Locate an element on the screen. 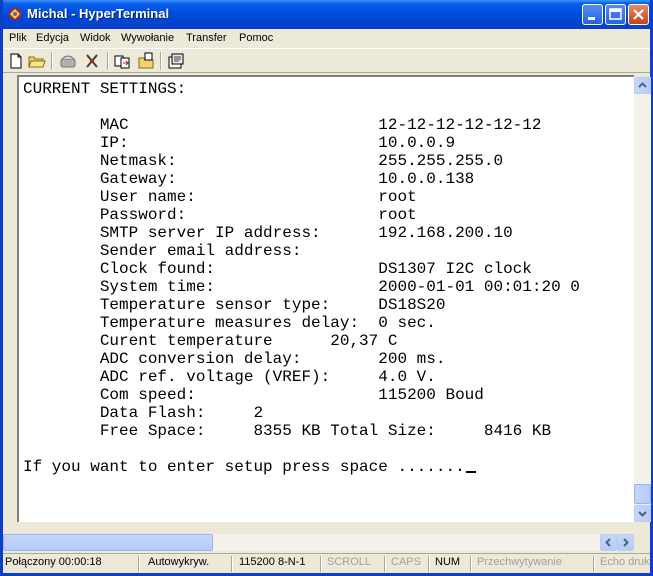 This screenshot has width=653, height=576. close-icon is located at coordinates (638, 14).